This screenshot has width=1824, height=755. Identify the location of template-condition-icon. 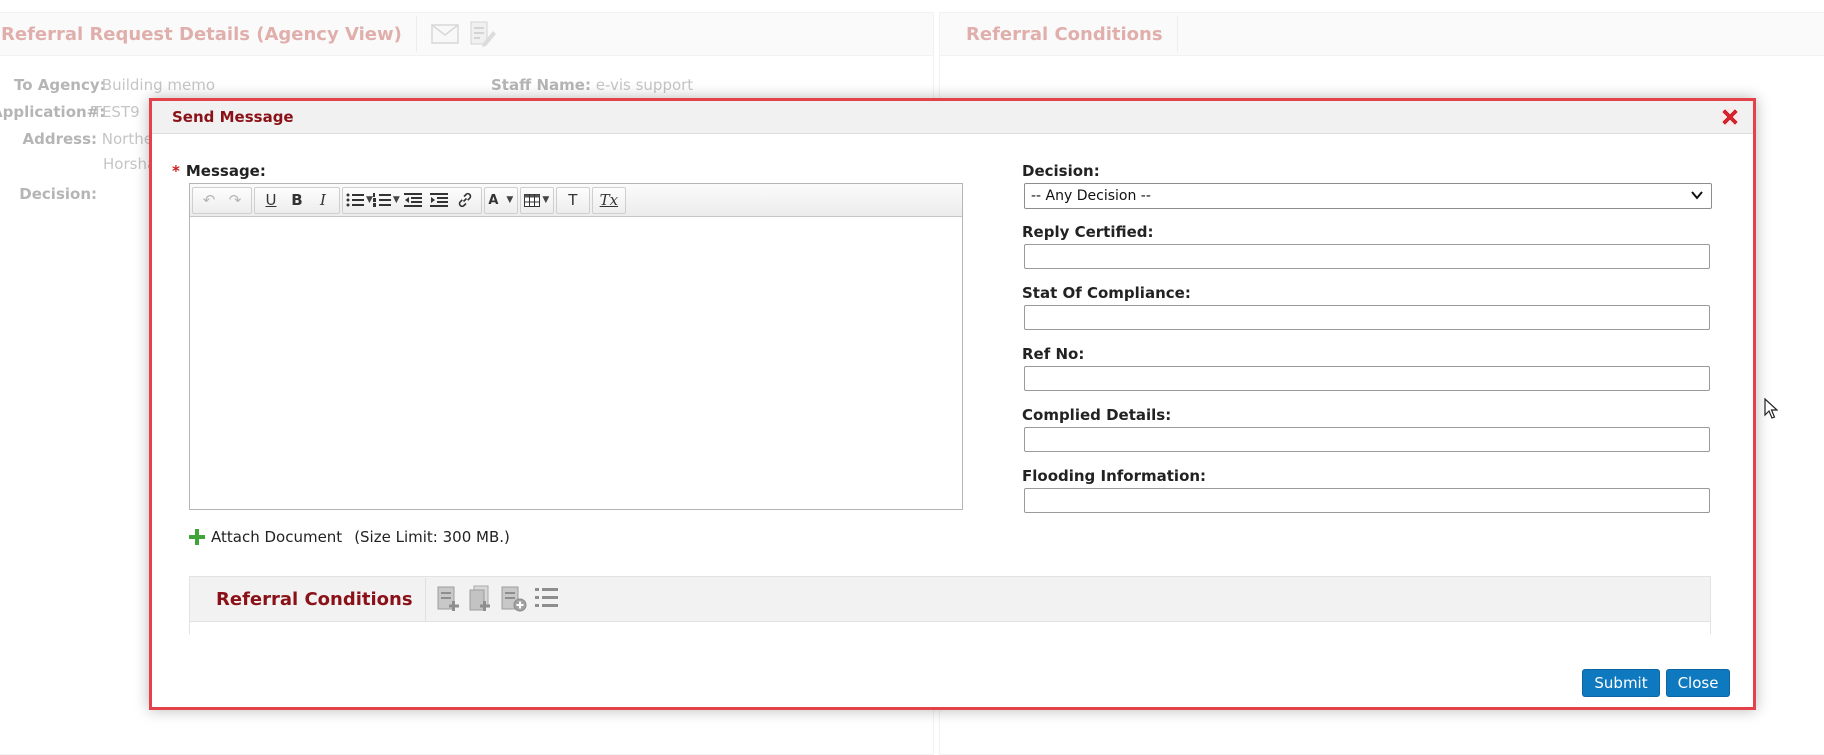
(514, 599).